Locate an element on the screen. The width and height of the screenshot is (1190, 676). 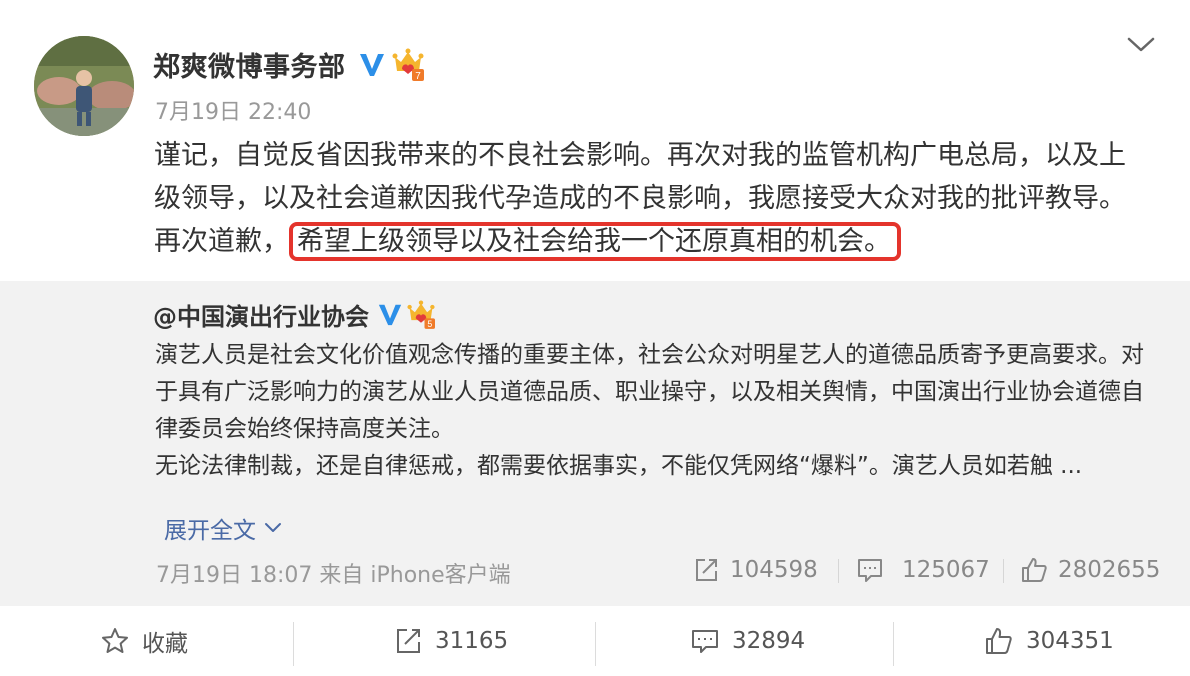
action-bar: 收藏 31165 32894 304351 is located at coordinates (595, 641).